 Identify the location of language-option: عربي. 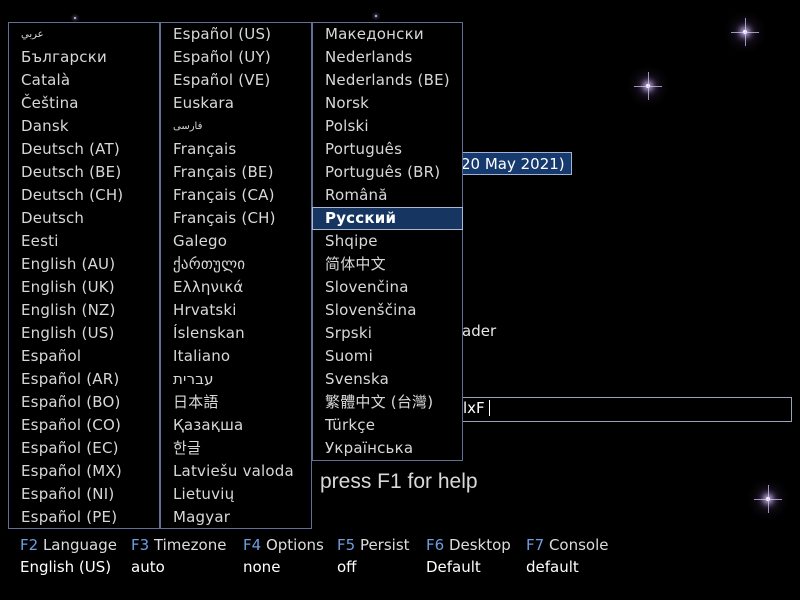
(84, 34).